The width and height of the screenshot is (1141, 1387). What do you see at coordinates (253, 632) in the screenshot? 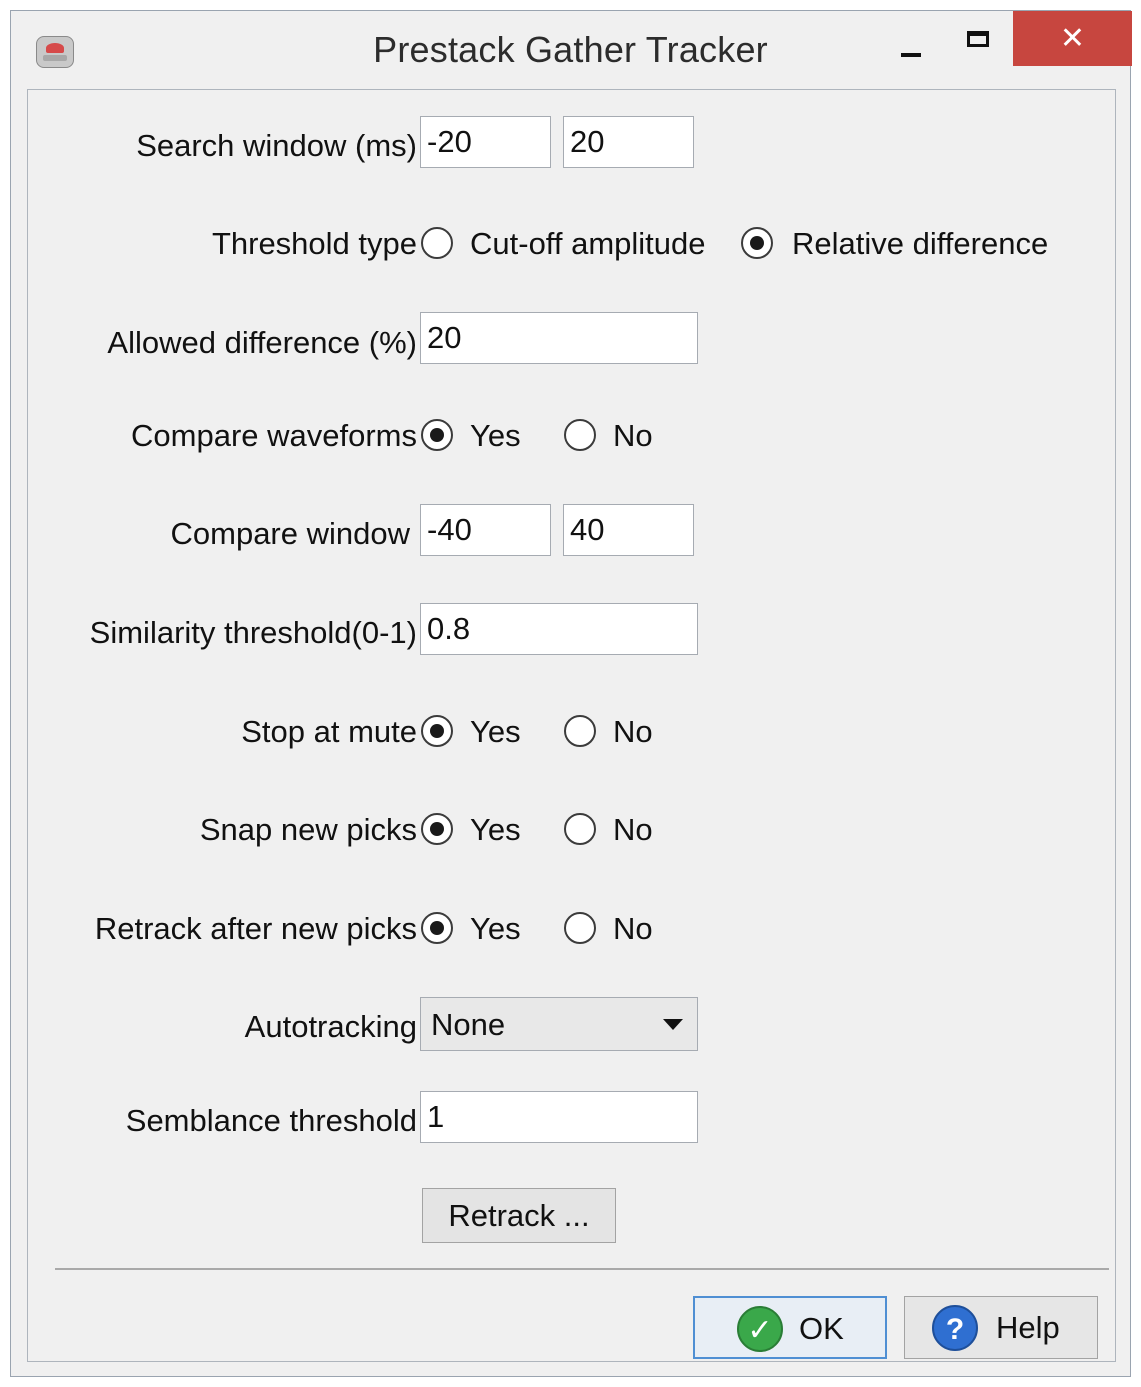
I see `similarity-threshold-label: Similarity threshold(0-1)` at bounding box center [253, 632].